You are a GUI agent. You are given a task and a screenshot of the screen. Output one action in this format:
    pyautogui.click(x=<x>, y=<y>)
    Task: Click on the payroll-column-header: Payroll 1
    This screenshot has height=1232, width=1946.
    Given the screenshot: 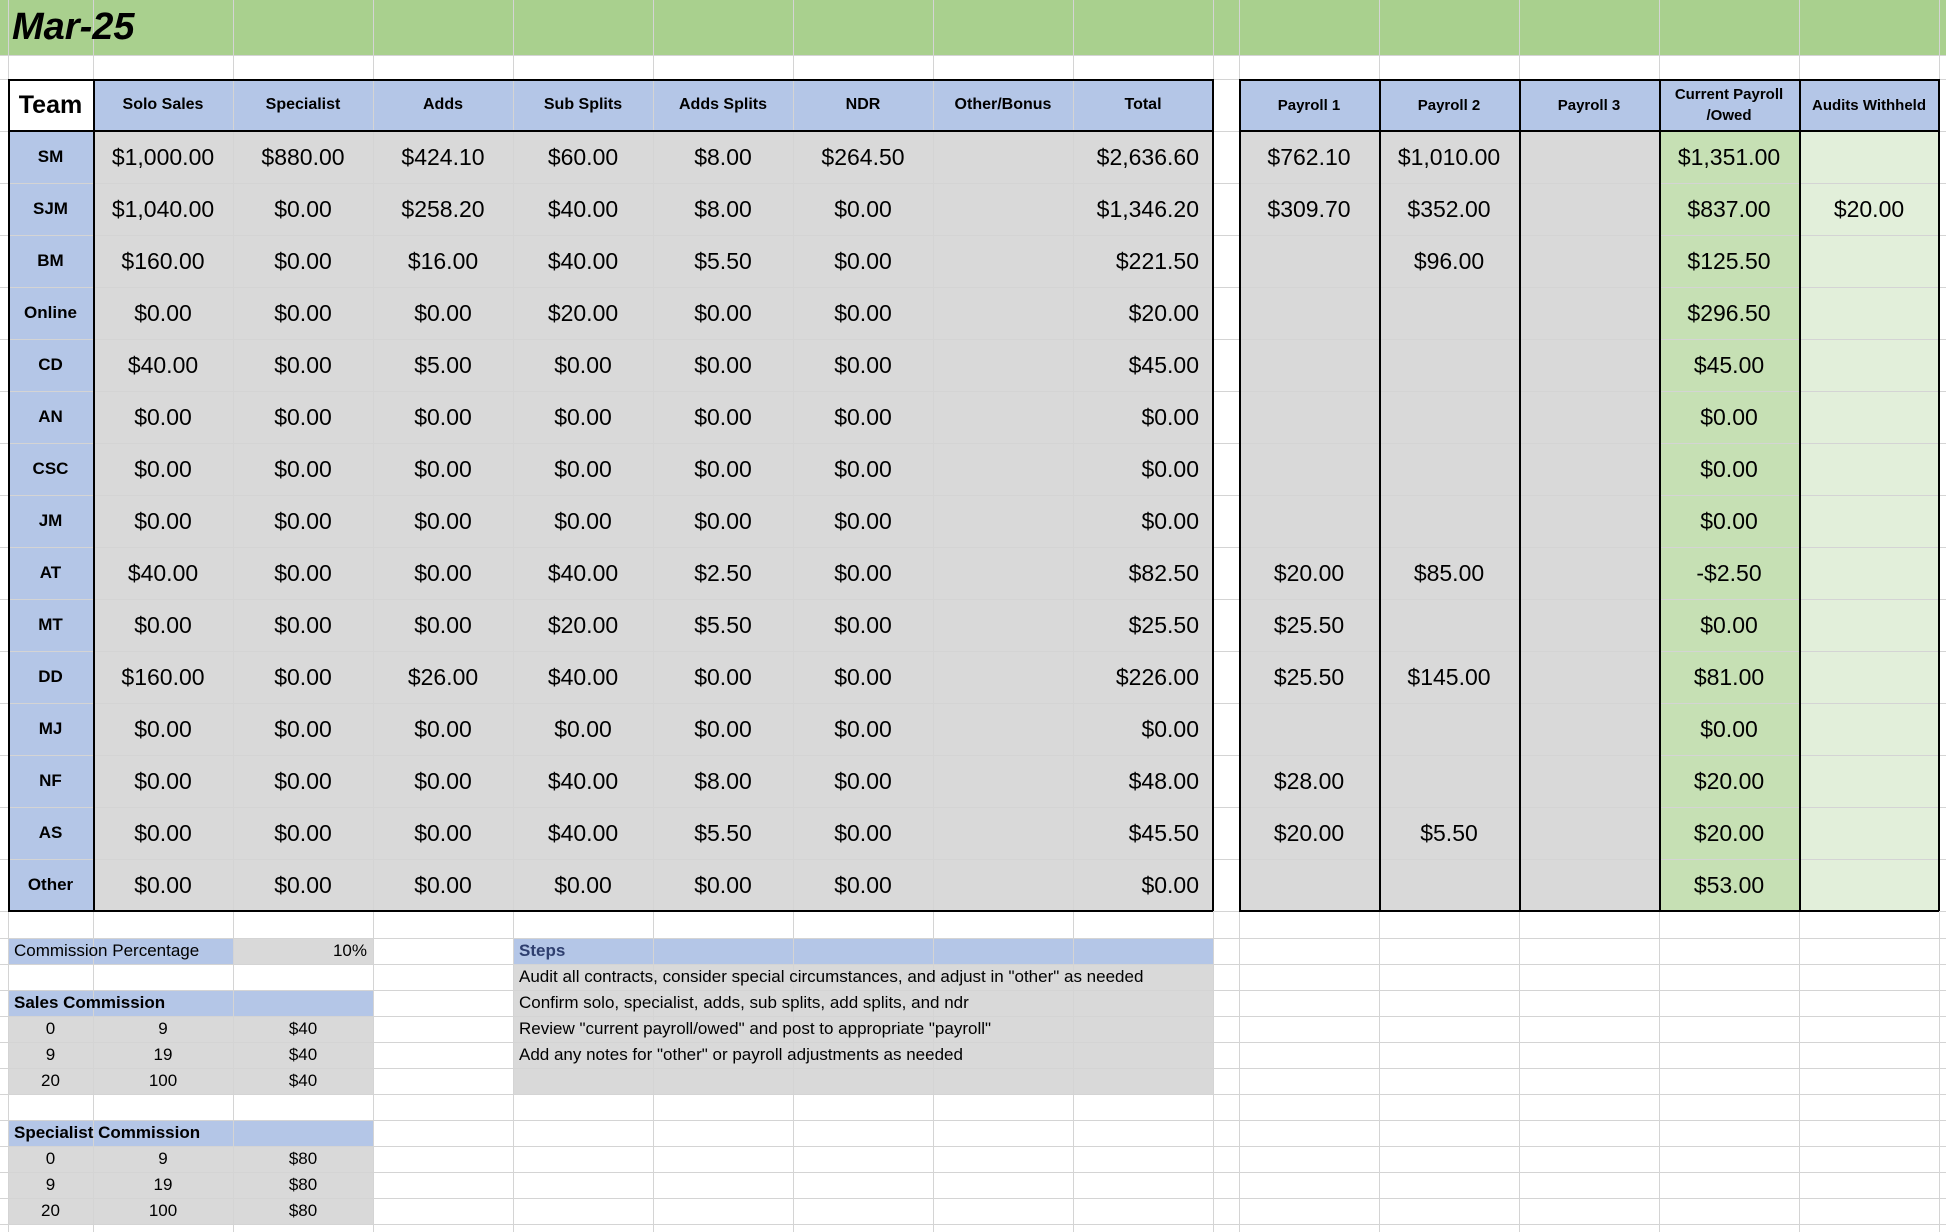 What is the action you would take?
    pyautogui.click(x=1309, y=105)
    